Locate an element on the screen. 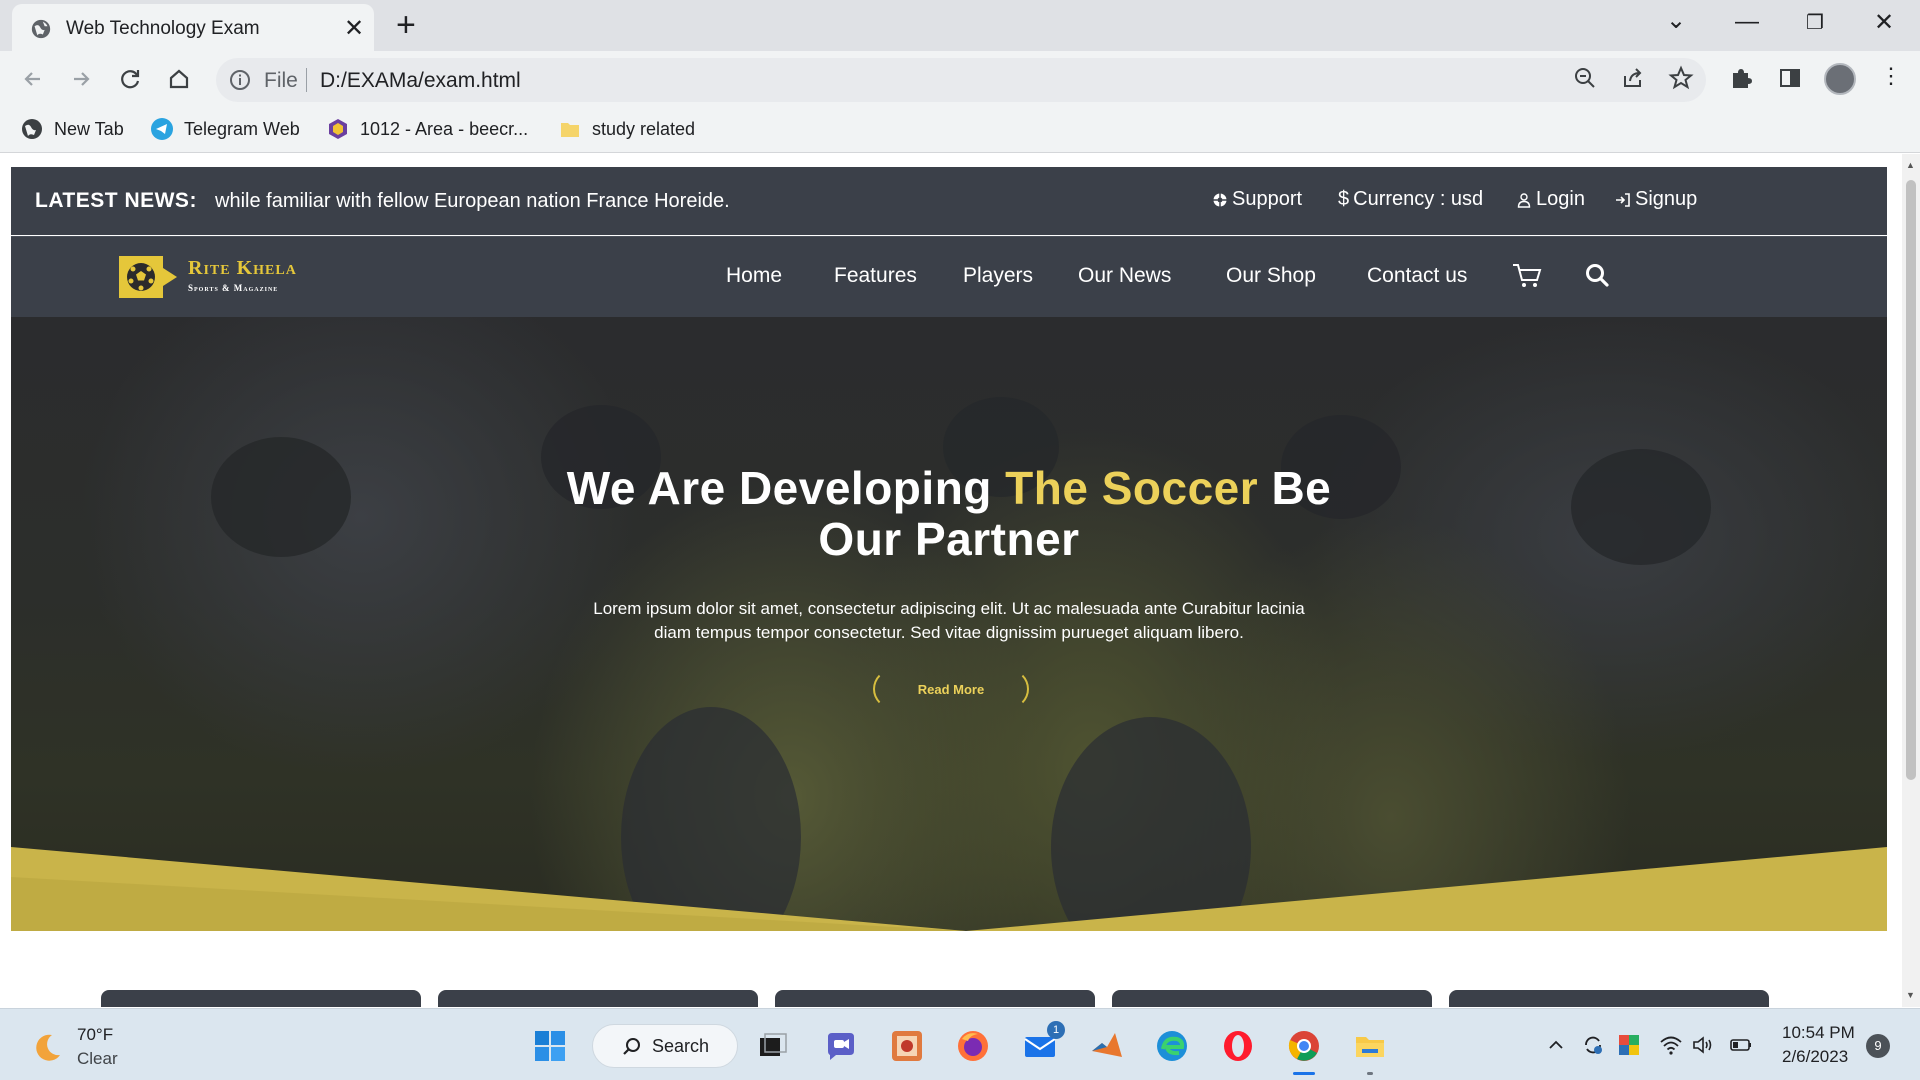 This screenshot has height=1080, width=1920. share-icon is located at coordinates (1633, 78).